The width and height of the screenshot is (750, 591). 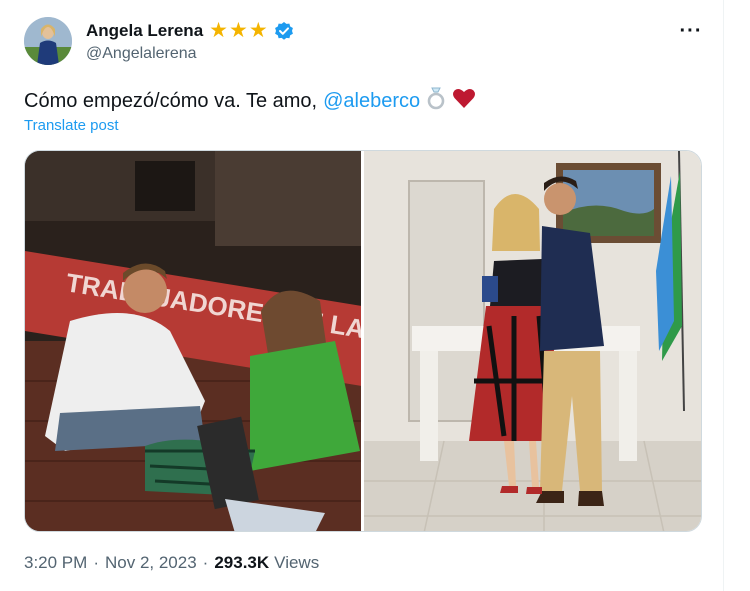 What do you see at coordinates (171, 100) in the screenshot?
I see `tweet-body: Cómo empezó/cómo va. Te amo,` at bounding box center [171, 100].